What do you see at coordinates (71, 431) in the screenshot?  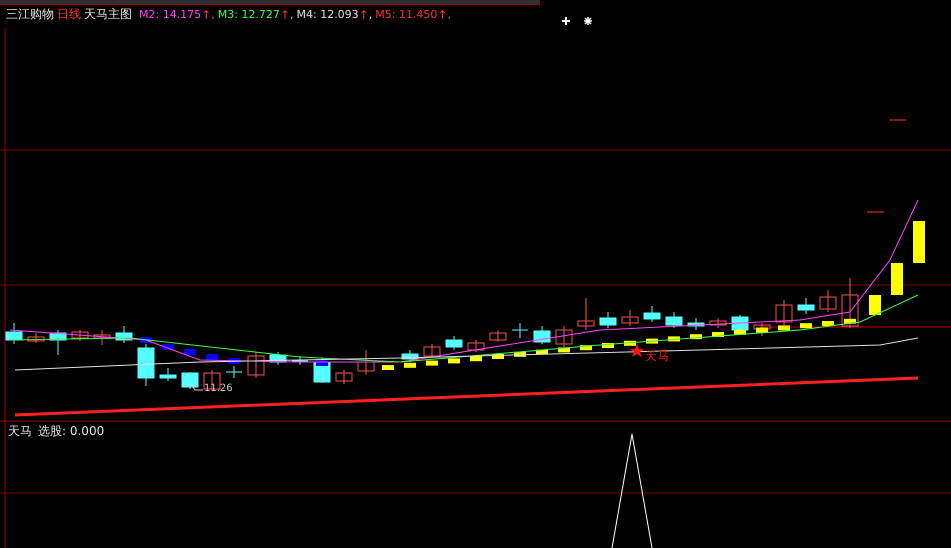 I see `indicator-reading: 选股: 0.000` at bounding box center [71, 431].